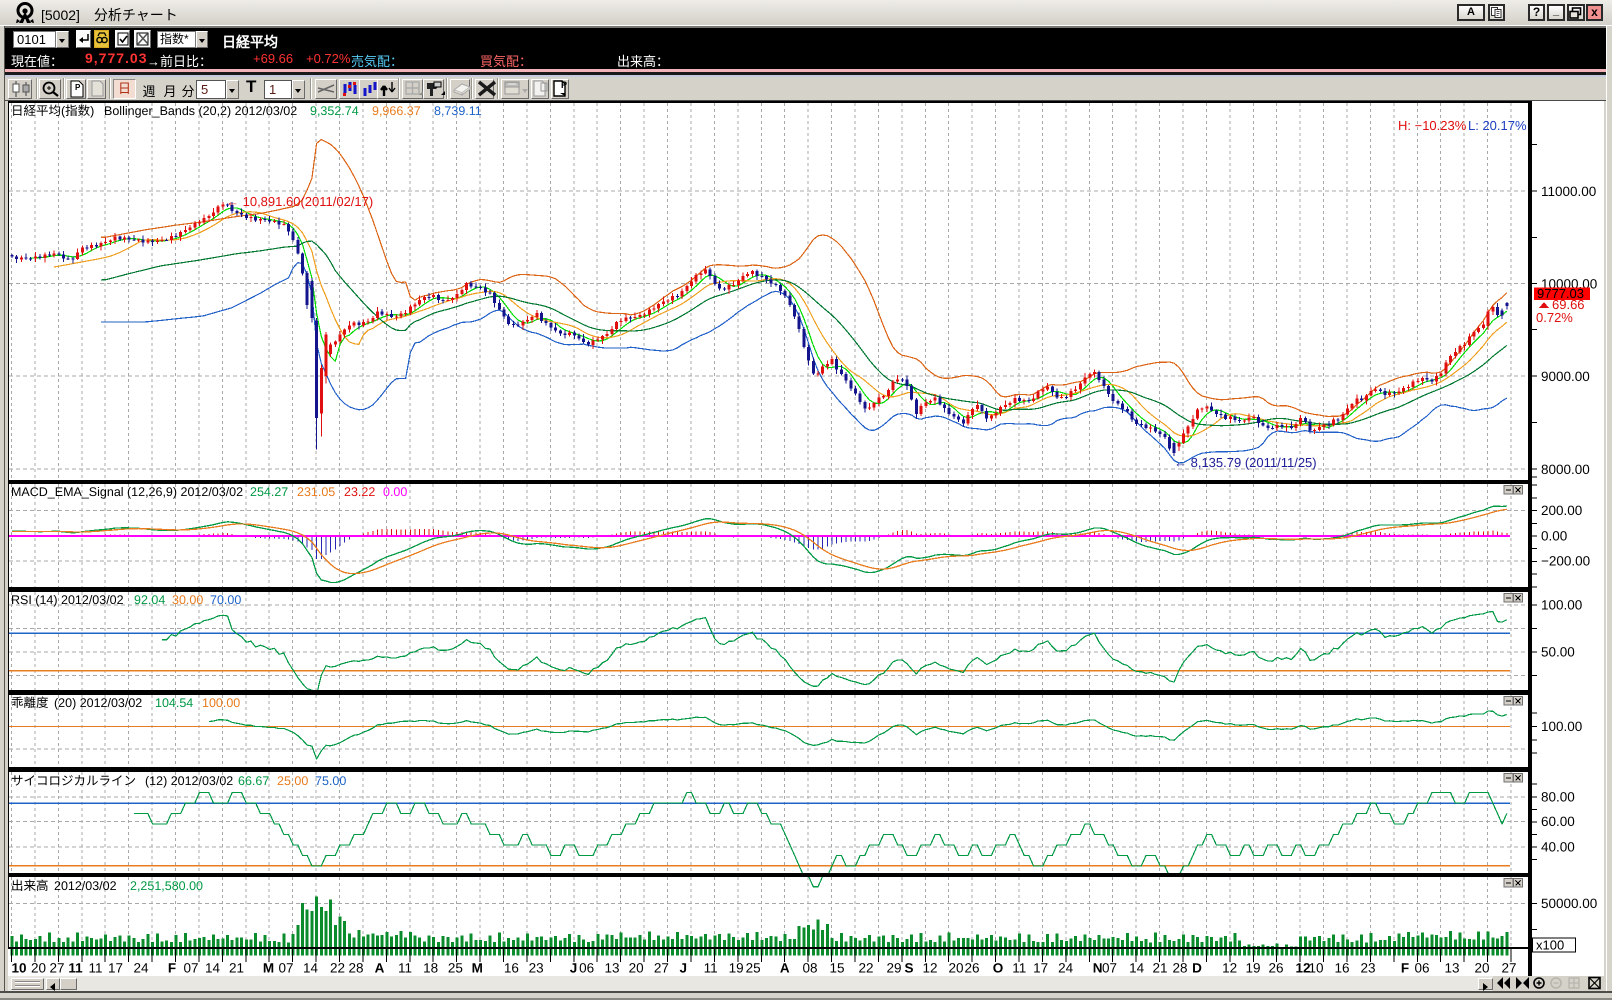 This screenshot has width=1612, height=1000. Describe the element at coordinates (330, 781) in the screenshot. I see `svg-text: 75.00` at that location.